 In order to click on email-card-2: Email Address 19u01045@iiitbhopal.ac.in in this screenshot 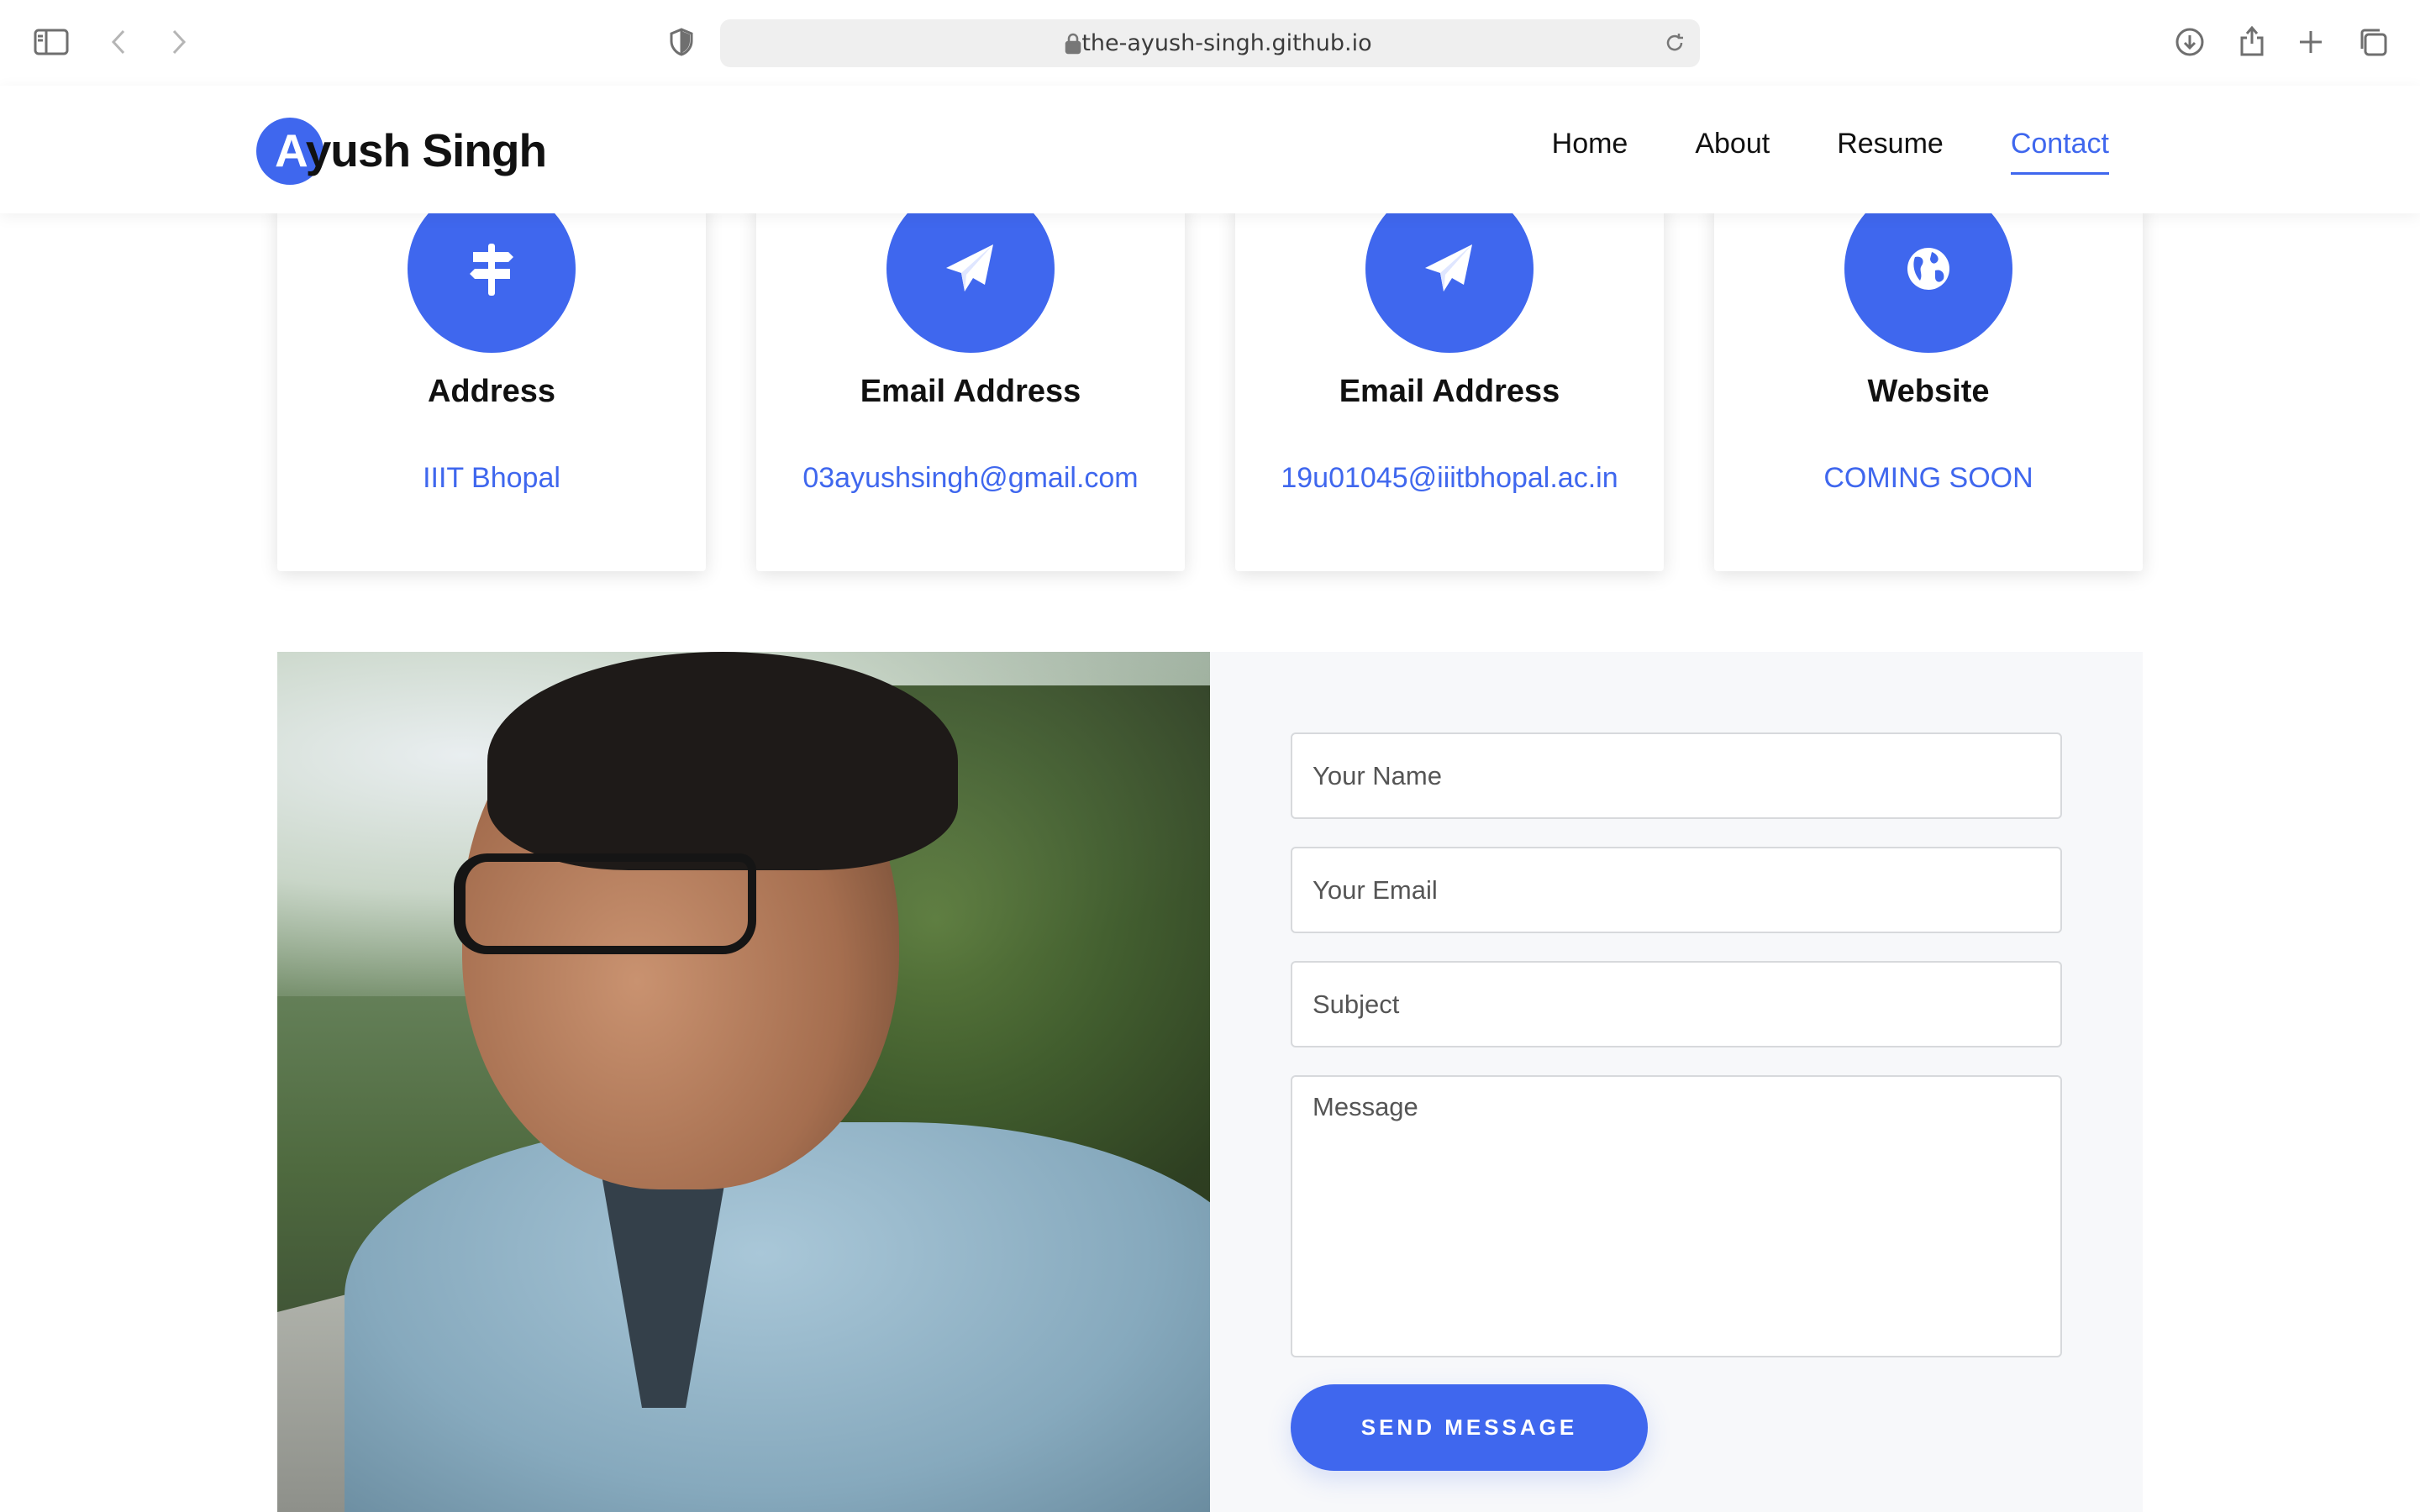, I will do `click(1449, 378)`.